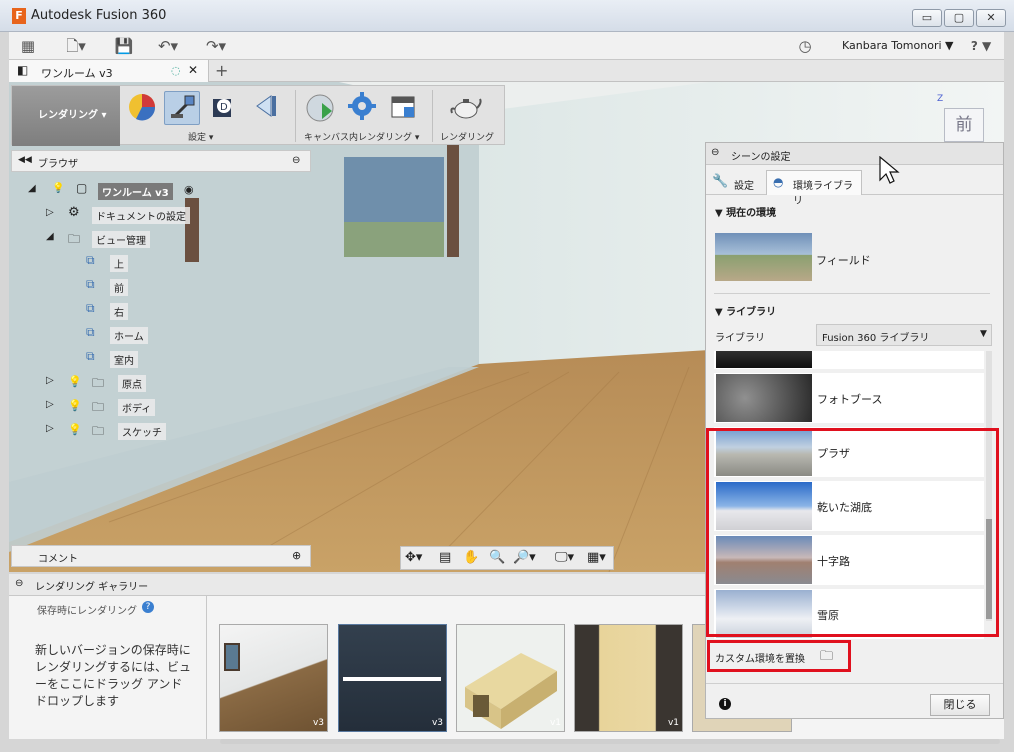 Image resolution: width=1014 pixels, height=752 pixels. Describe the element at coordinates (266, 108) in the screenshot. I see `texture-map-icon` at that location.